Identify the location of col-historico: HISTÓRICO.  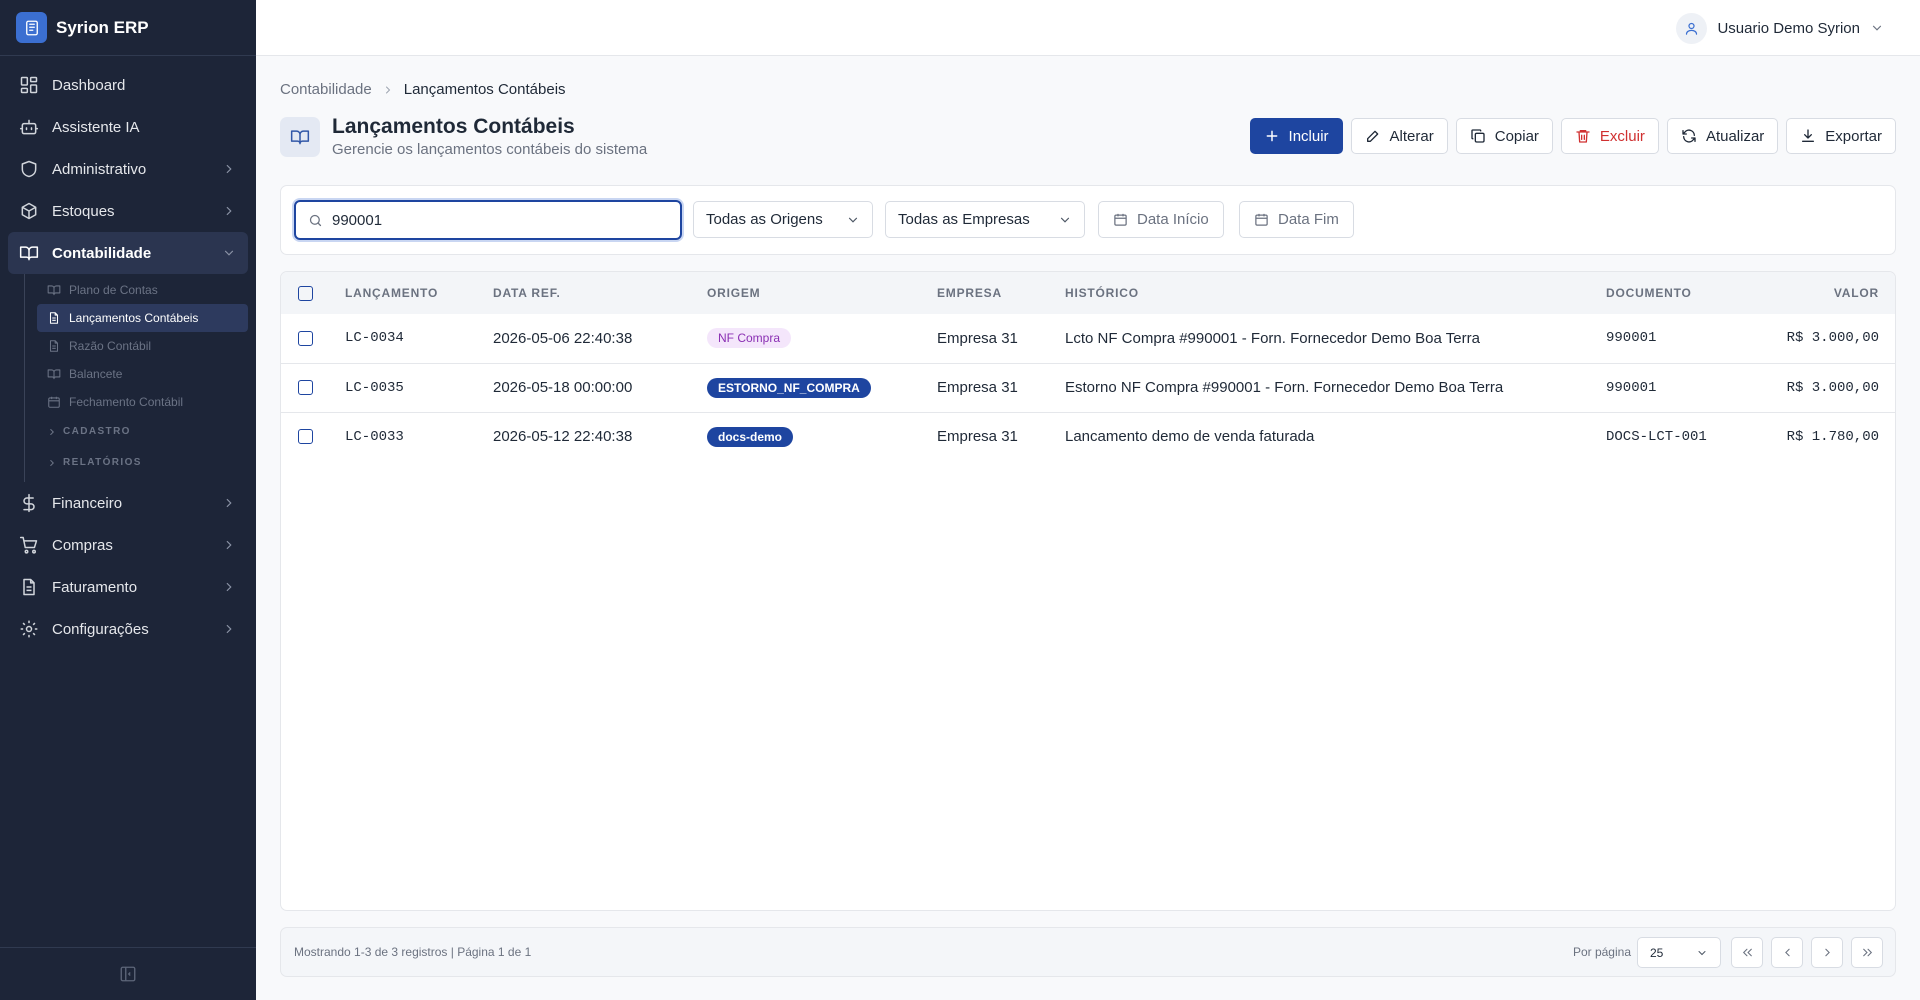
(1335, 293).